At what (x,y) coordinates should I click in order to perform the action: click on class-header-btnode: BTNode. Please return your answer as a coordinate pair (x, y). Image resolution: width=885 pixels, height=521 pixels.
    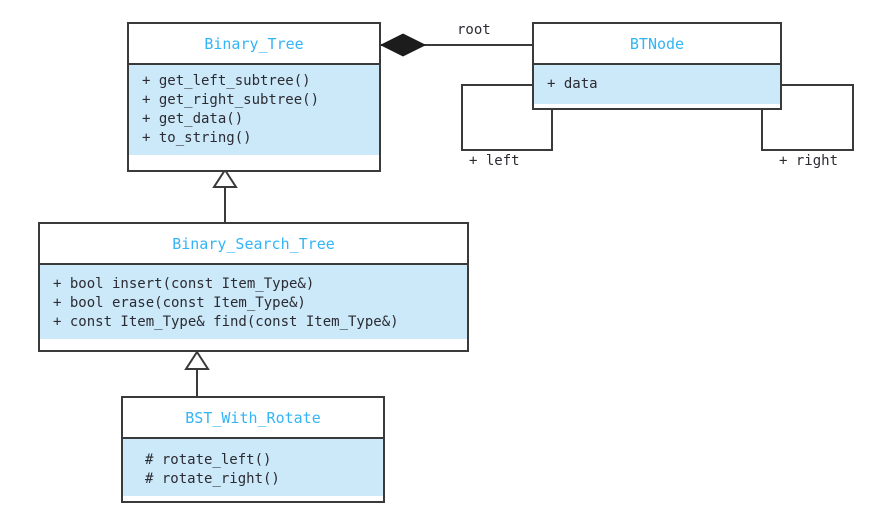
    Looking at the image, I should click on (657, 44).